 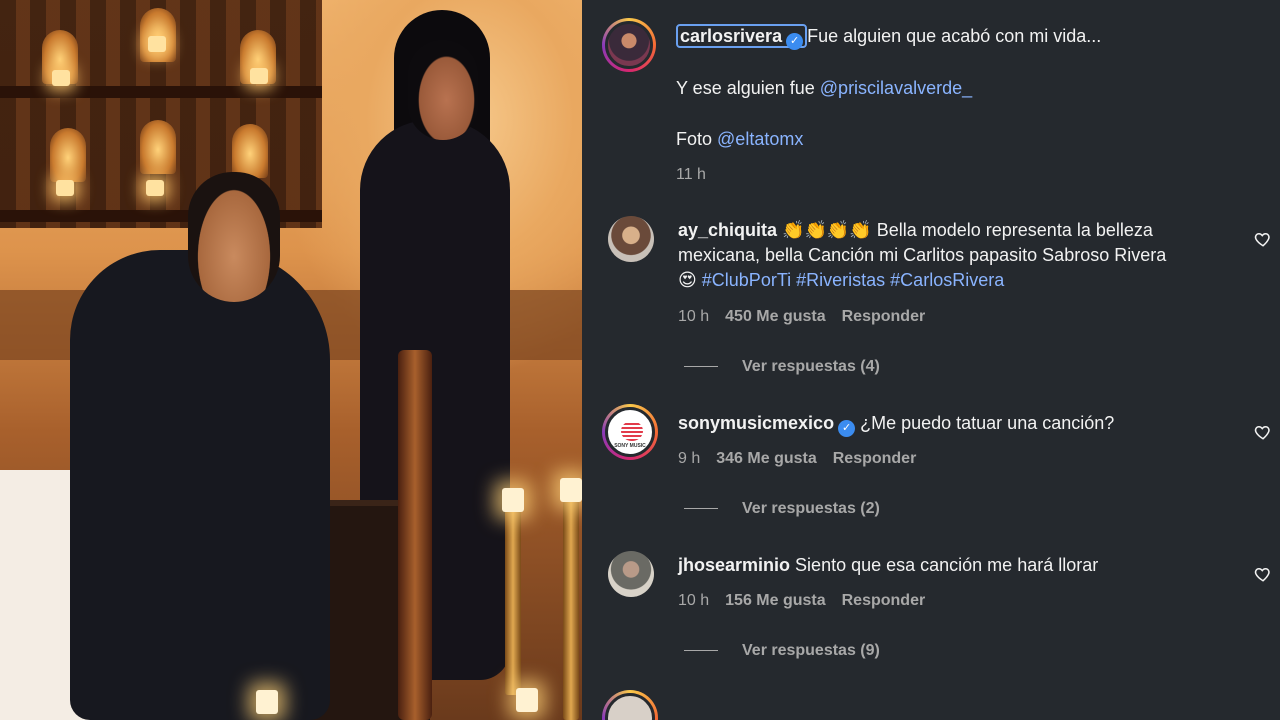 I want to click on woman-head, so click(x=443, y=90).